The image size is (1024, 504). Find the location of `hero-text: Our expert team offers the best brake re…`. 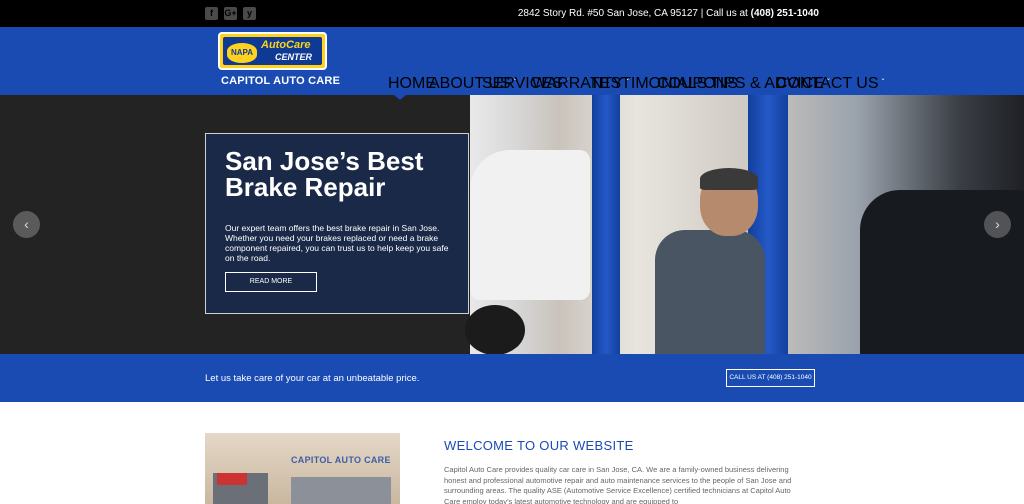

hero-text: Our expert team offers the best brake re… is located at coordinates (337, 243).